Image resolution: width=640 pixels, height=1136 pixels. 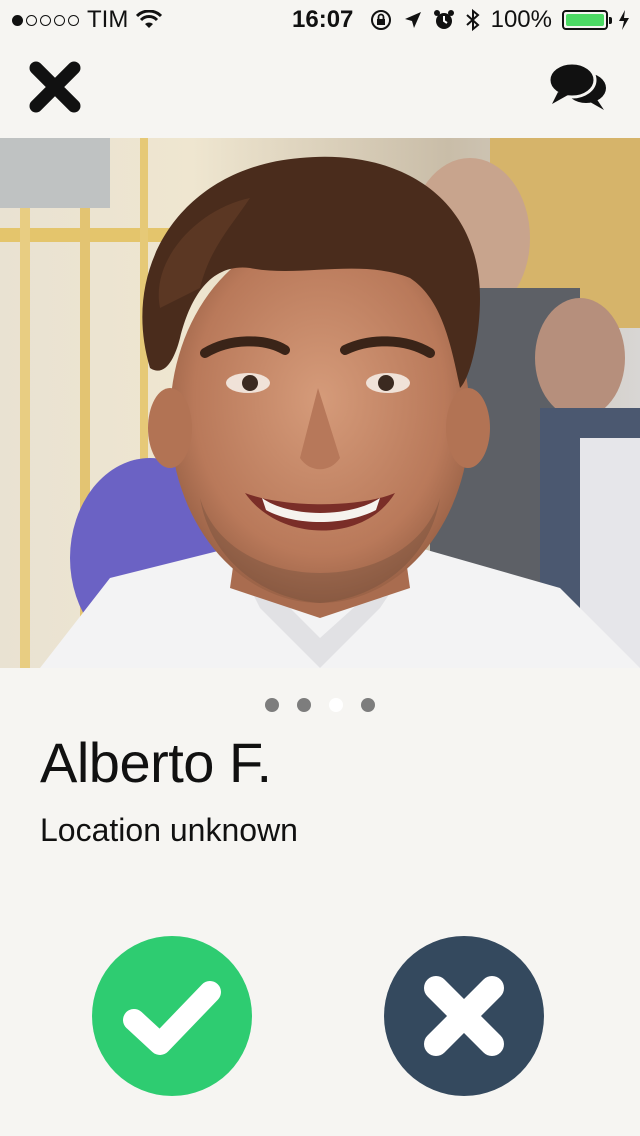 I want to click on wifi-icon, so click(x=149, y=19).